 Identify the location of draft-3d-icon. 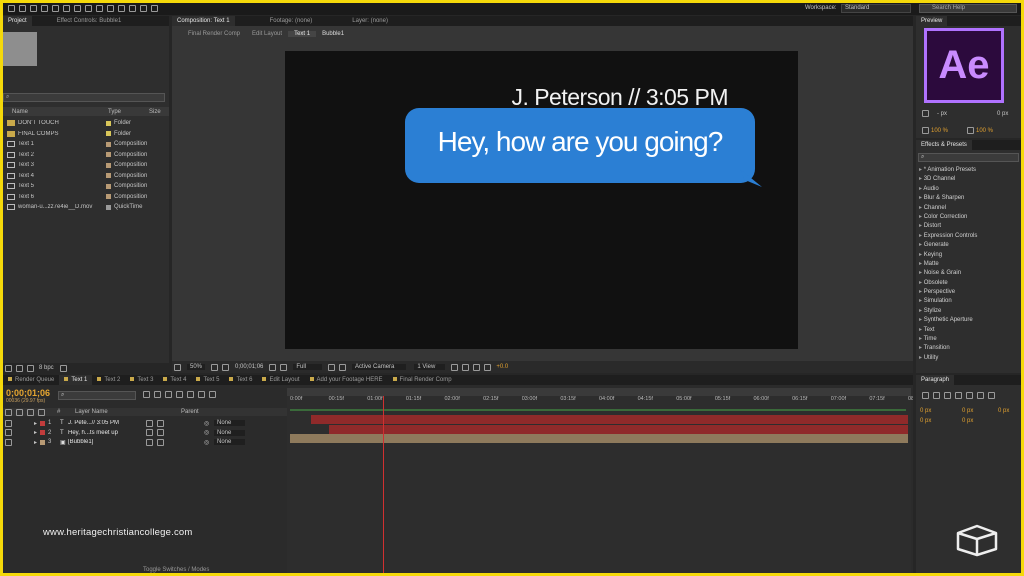
(157, 394).